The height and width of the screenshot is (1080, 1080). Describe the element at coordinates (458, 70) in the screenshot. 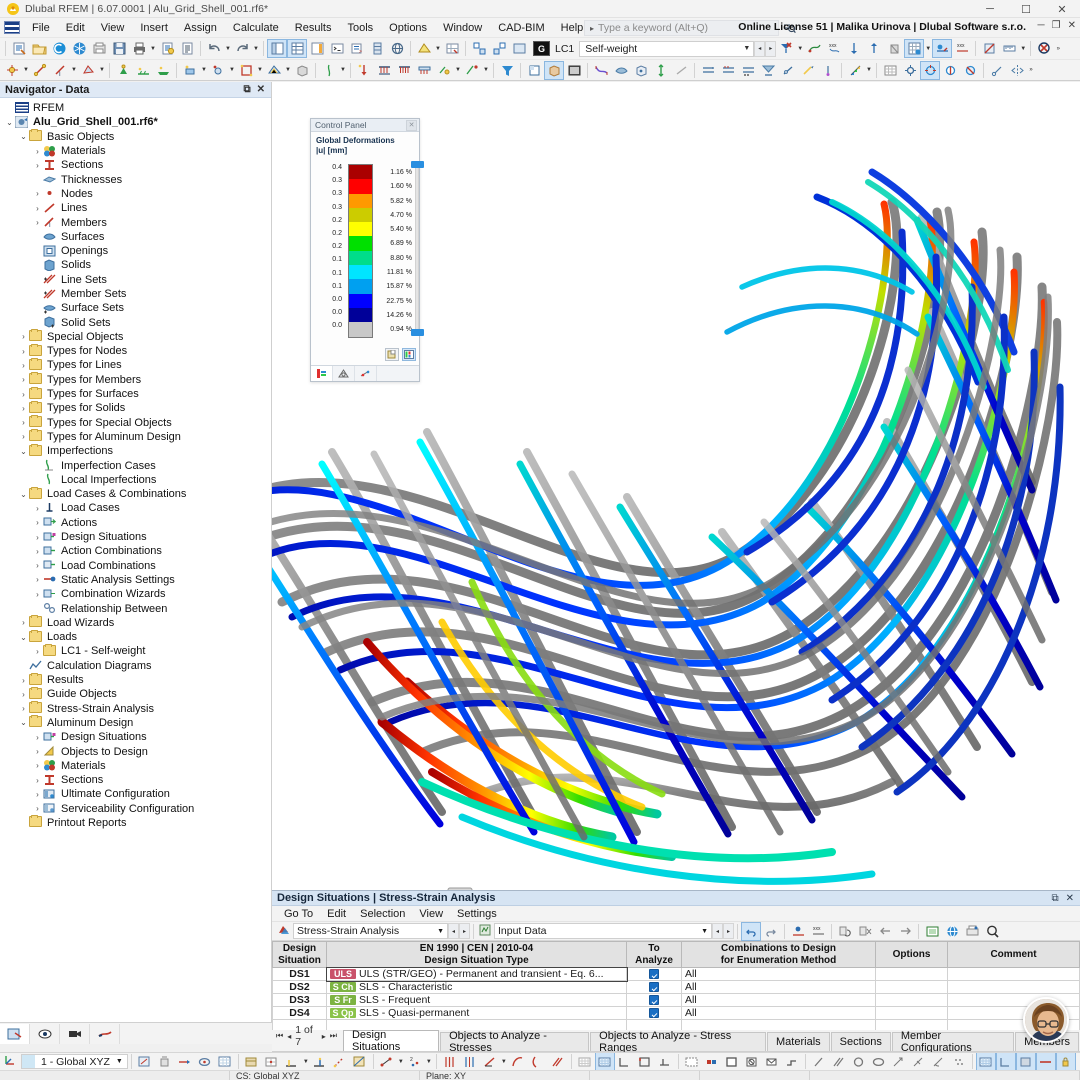

I see `free-load-dropdown-icon: ▼` at that location.